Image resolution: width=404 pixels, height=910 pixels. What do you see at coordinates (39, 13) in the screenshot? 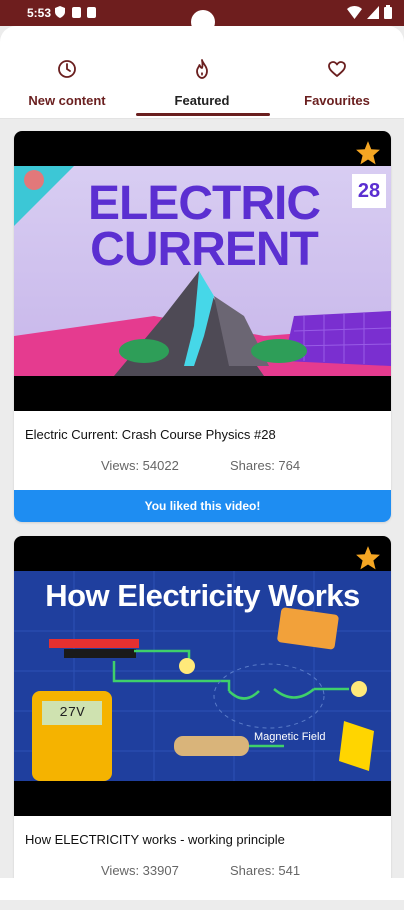
I see `status-time: 5:53` at bounding box center [39, 13].